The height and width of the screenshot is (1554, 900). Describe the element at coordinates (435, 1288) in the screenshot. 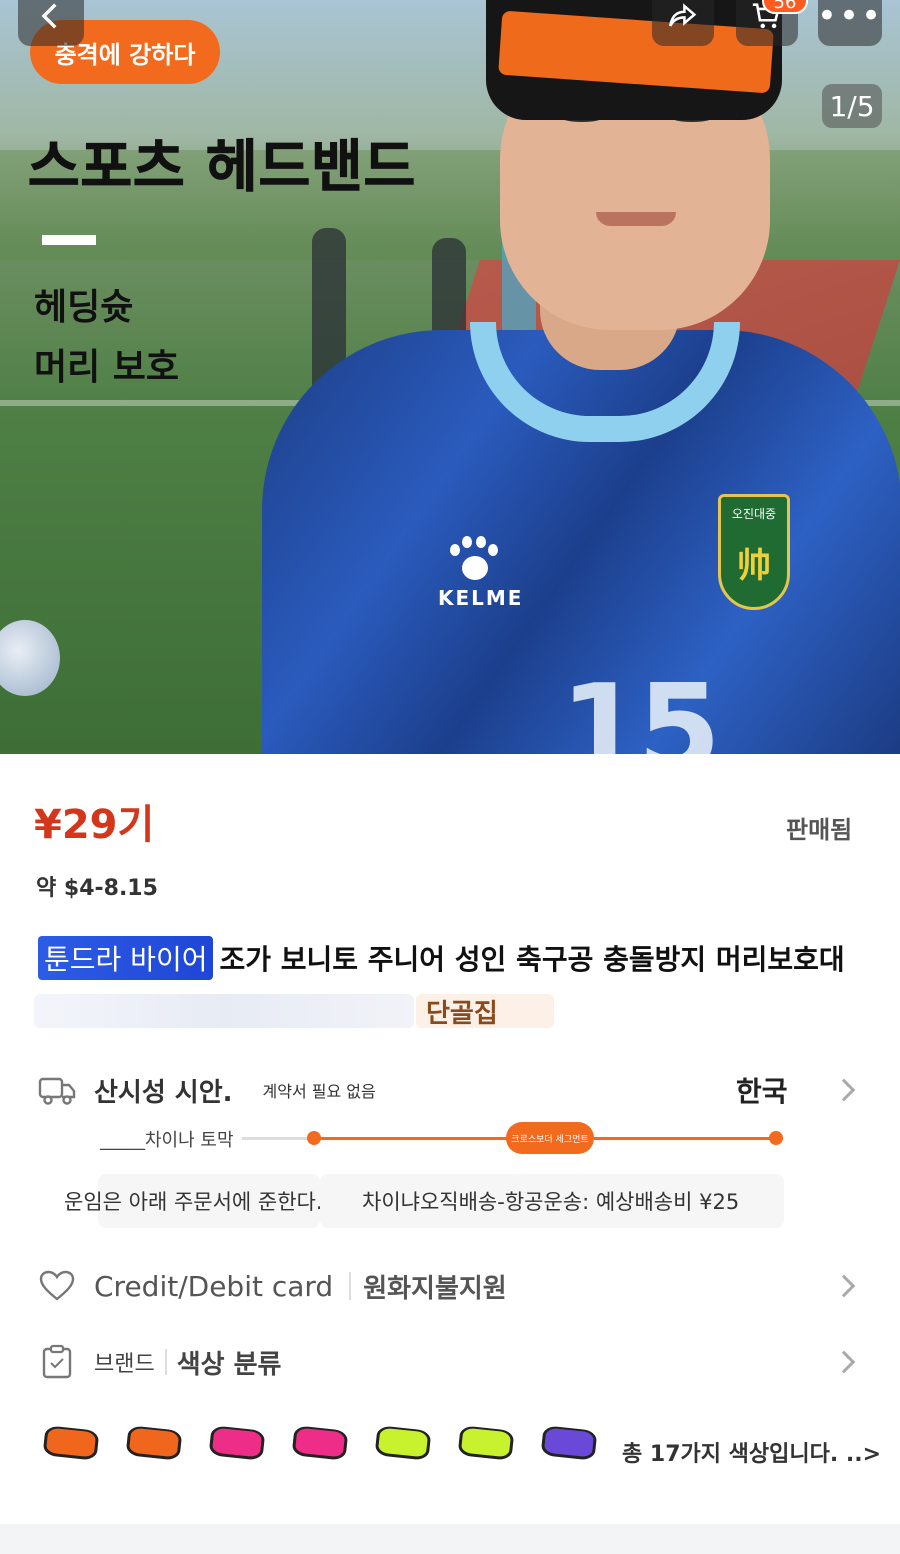

I see `krw-support: 원화지불지원` at that location.